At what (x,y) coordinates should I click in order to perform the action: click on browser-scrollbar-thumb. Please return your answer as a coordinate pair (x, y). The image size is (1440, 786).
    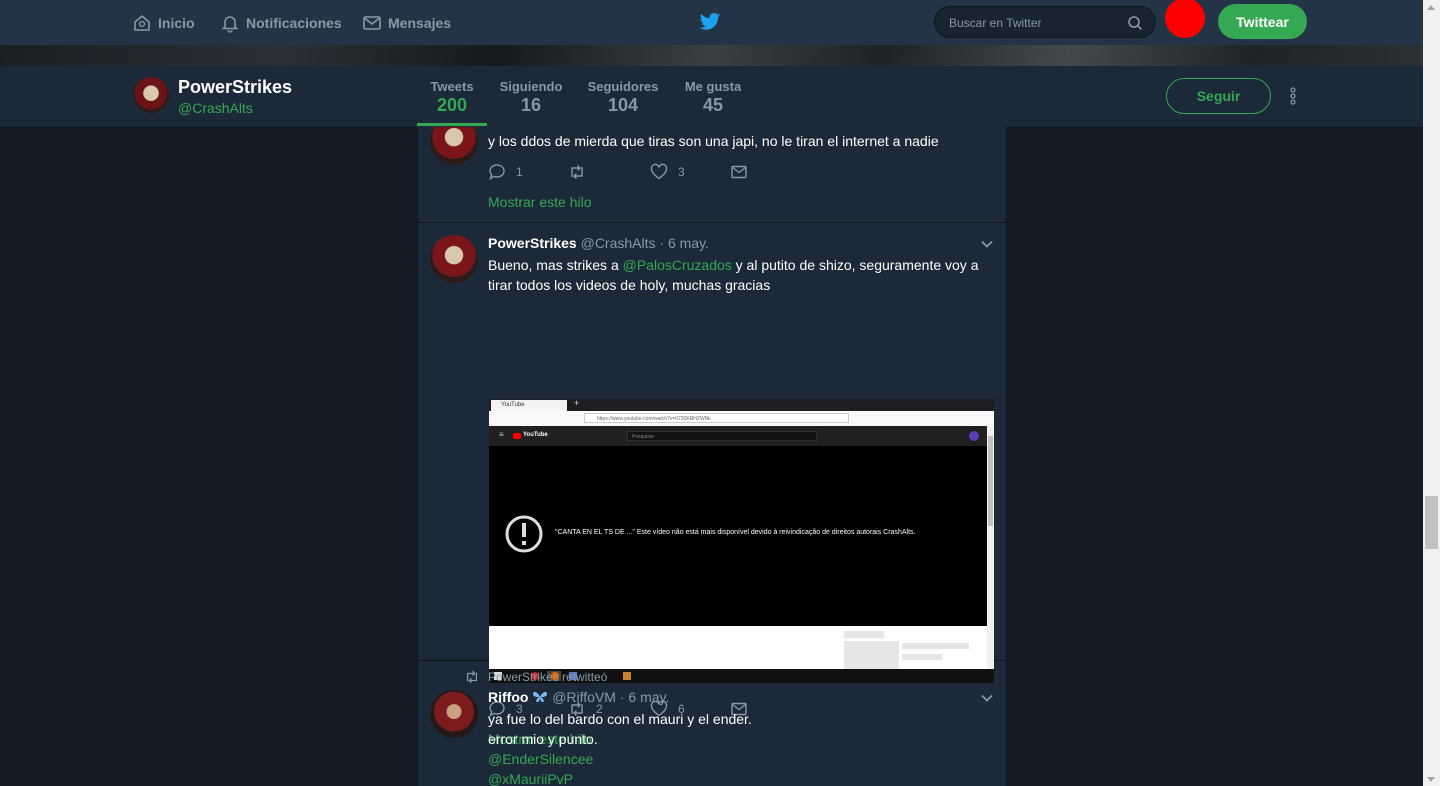
    Looking at the image, I should click on (990, 481).